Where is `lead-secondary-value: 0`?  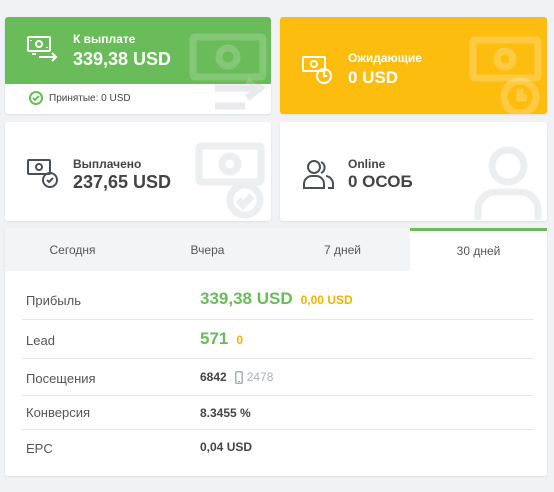
lead-secondary-value: 0 is located at coordinates (240, 340).